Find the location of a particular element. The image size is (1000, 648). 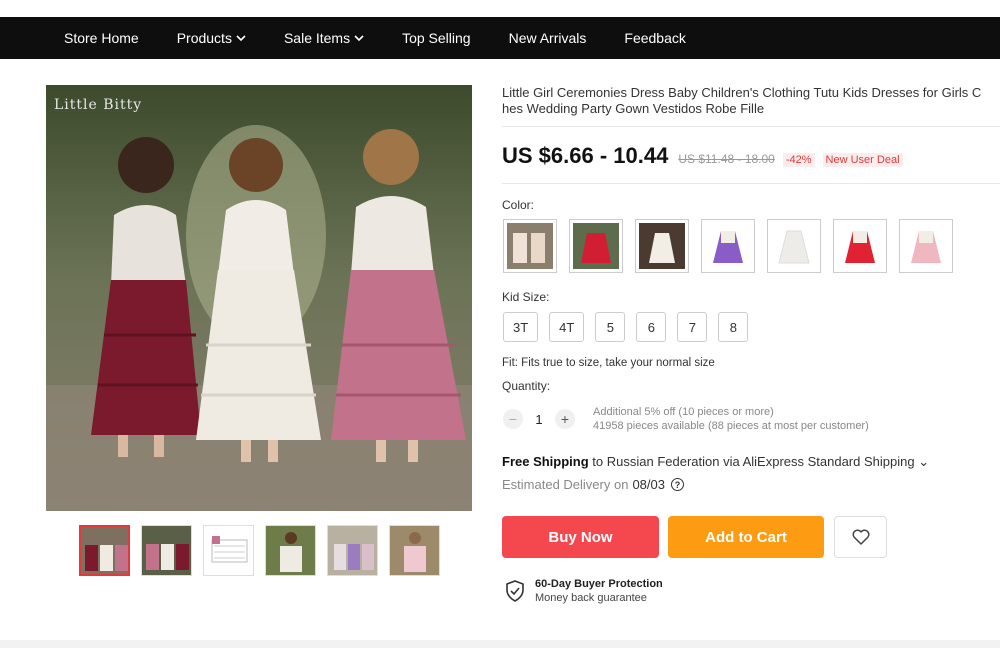

new-user-deal-badge: New User Deal is located at coordinates (862, 160).